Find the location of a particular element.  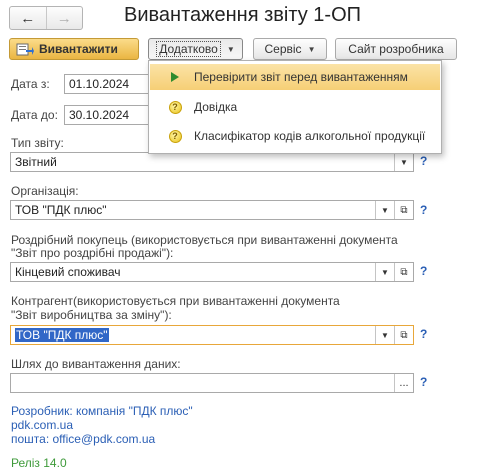

report-type-help-icon: ? is located at coordinates (423, 161).